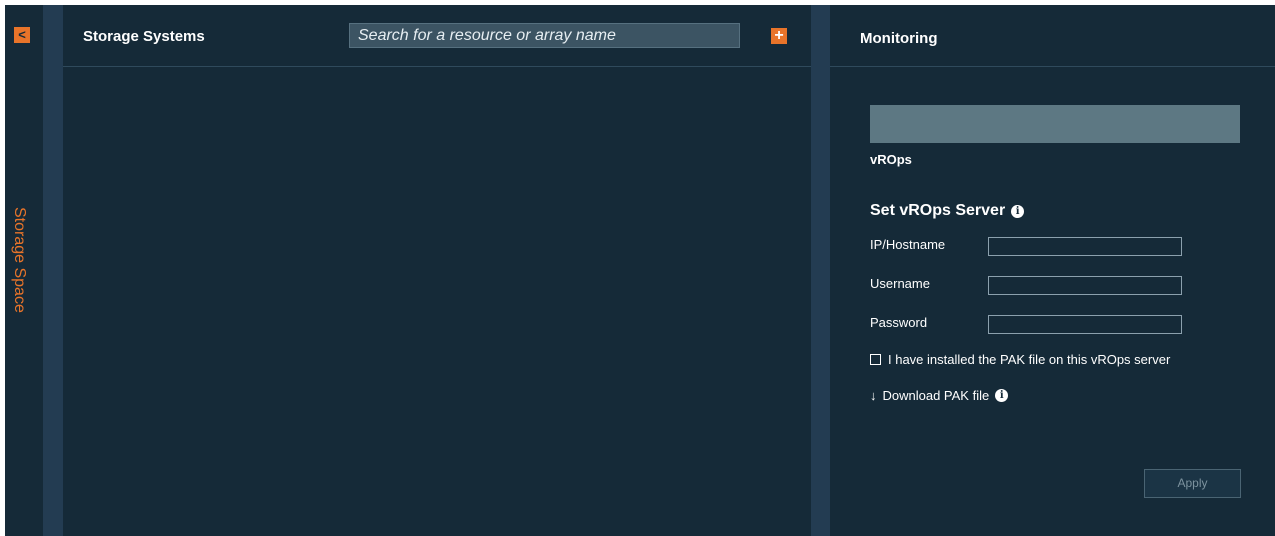  I want to click on chevron-left-icon: <, so click(22, 35).